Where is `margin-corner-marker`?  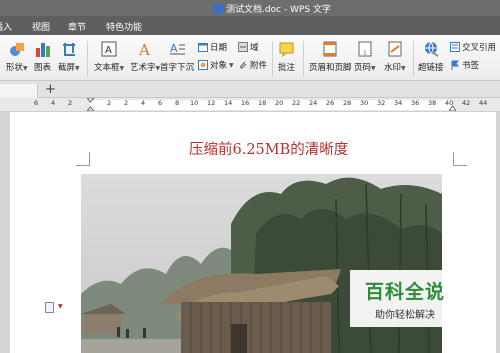
margin-corner-marker is located at coordinates (83, 159).